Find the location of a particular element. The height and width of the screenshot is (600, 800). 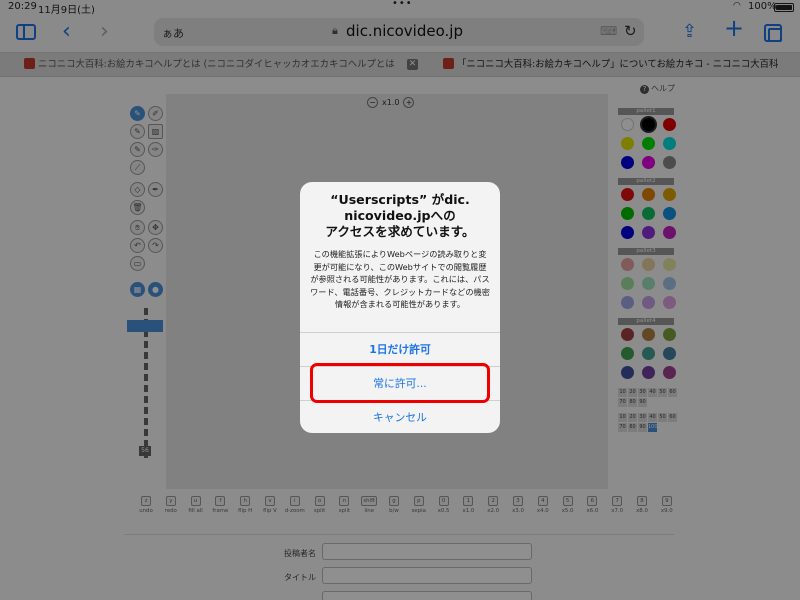

cancel-button: キャンセル is located at coordinates (400, 416).